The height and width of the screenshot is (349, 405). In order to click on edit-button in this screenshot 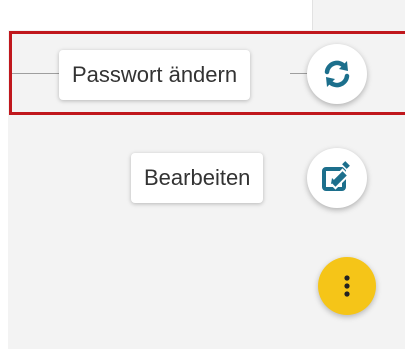, I will do `click(337, 178)`.